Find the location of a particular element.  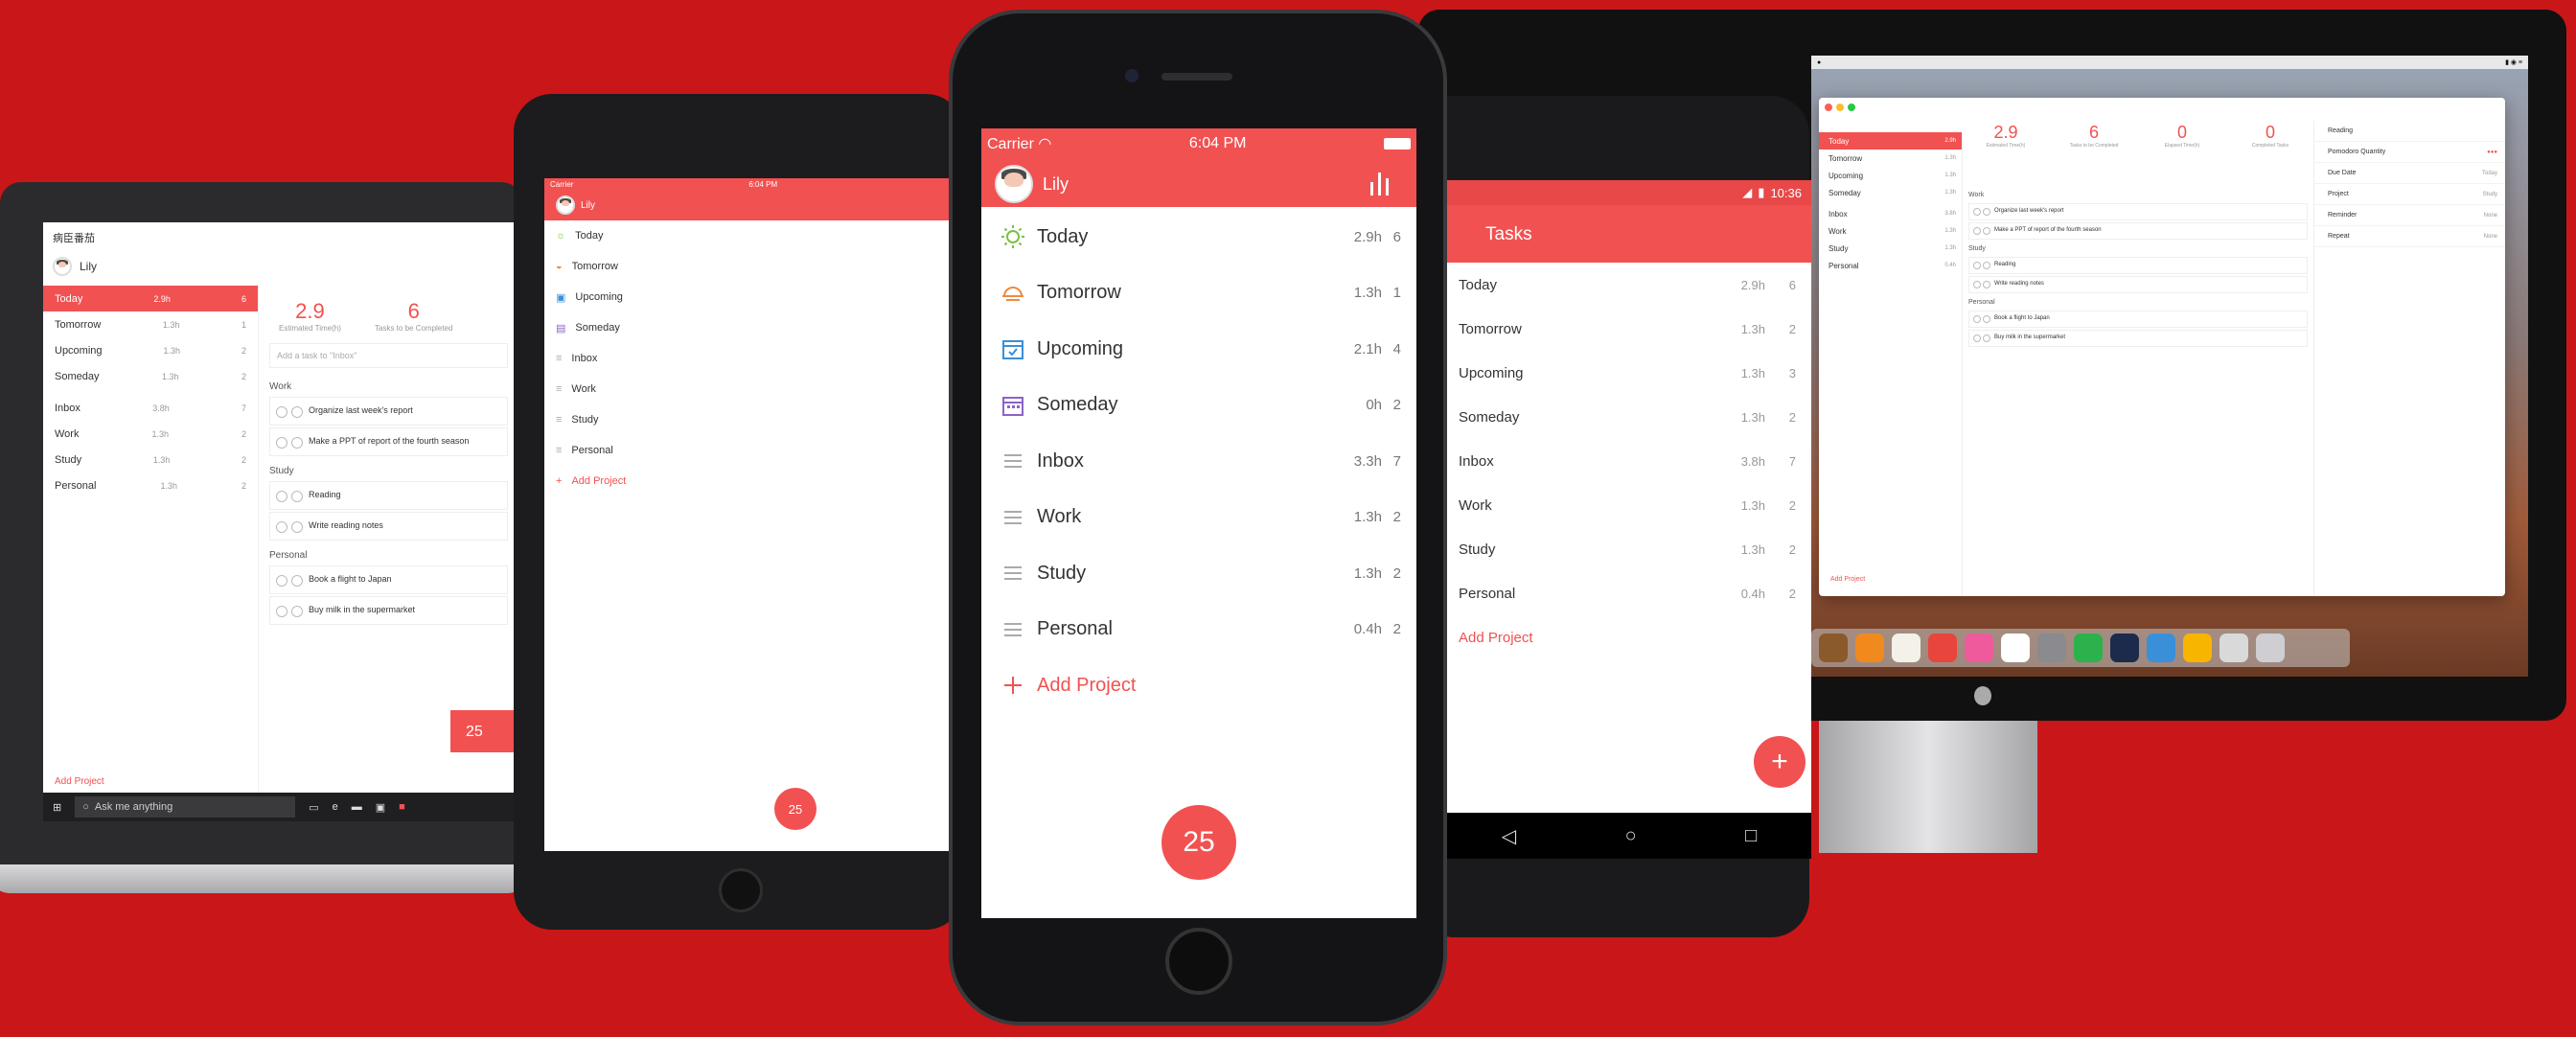

list-item-inbox: ≡ Inbox is located at coordinates (751, 359).